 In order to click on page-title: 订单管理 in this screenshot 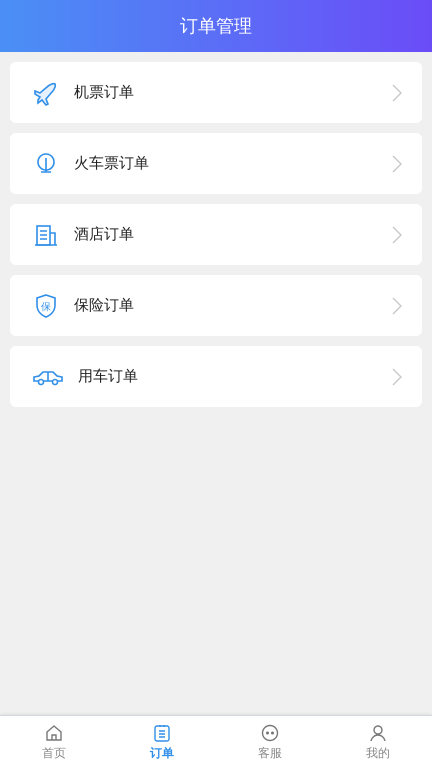, I will do `click(216, 26)`.